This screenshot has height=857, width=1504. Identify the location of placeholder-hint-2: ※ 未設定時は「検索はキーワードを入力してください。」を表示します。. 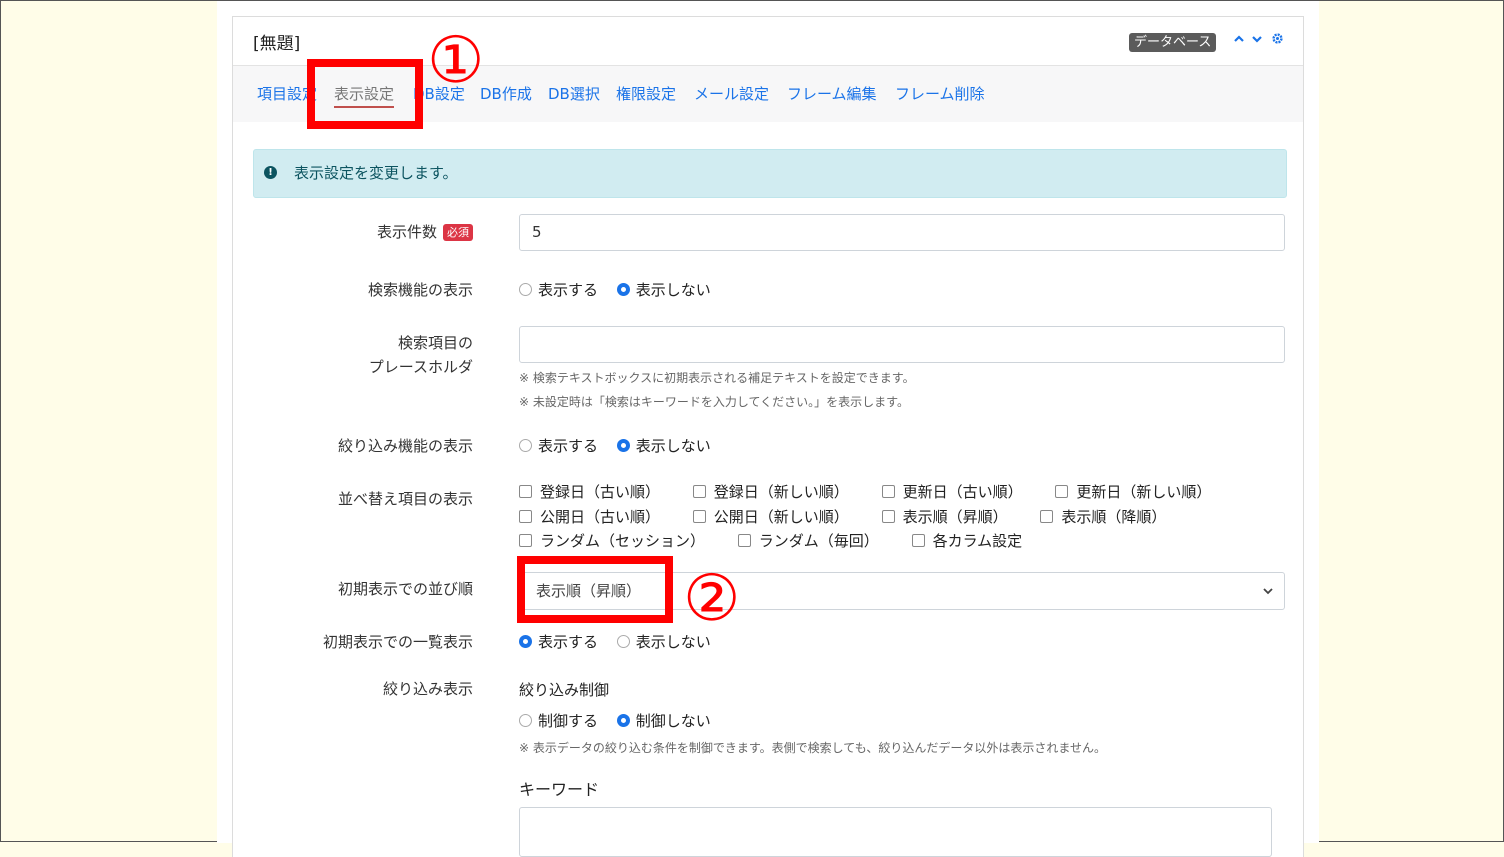
(714, 402).